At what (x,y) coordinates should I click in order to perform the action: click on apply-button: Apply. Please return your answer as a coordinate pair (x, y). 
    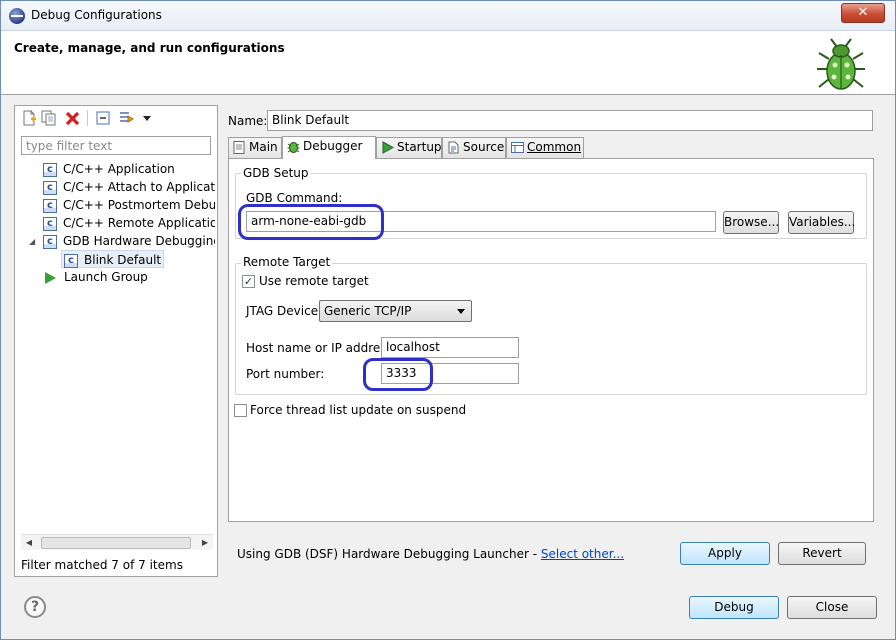
    Looking at the image, I should click on (725, 553).